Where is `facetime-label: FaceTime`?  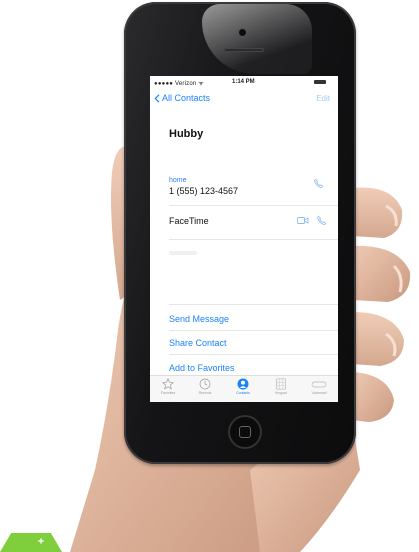
facetime-label: FaceTime is located at coordinates (189, 221).